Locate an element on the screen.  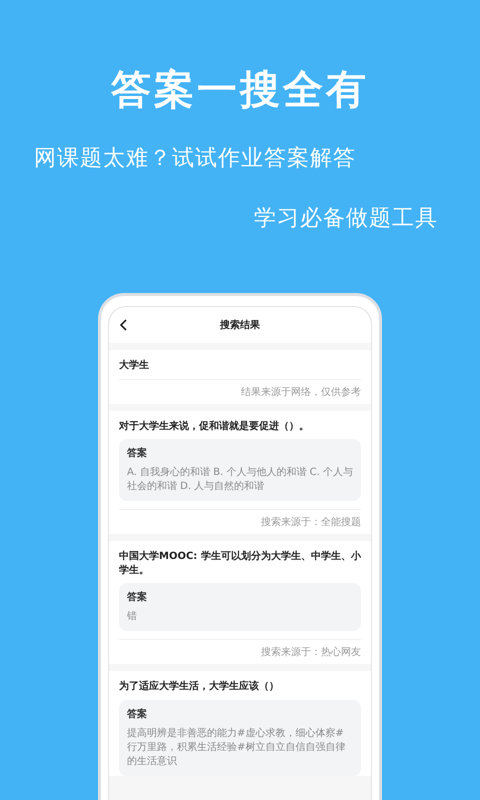
question-text: 中国大学MOOC: 学生可以划分为大学生、中学生、小学生。 is located at coordinates (240, 564).